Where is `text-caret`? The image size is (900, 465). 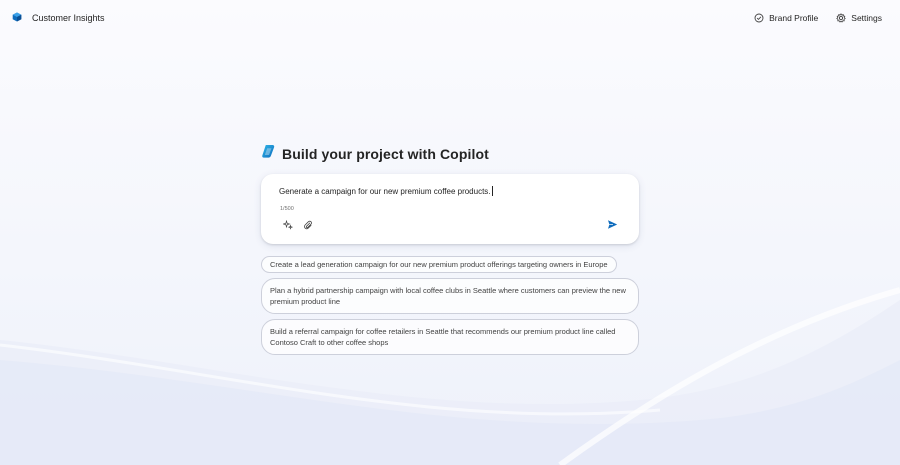 text-caret is located at coordinates (492, 191).